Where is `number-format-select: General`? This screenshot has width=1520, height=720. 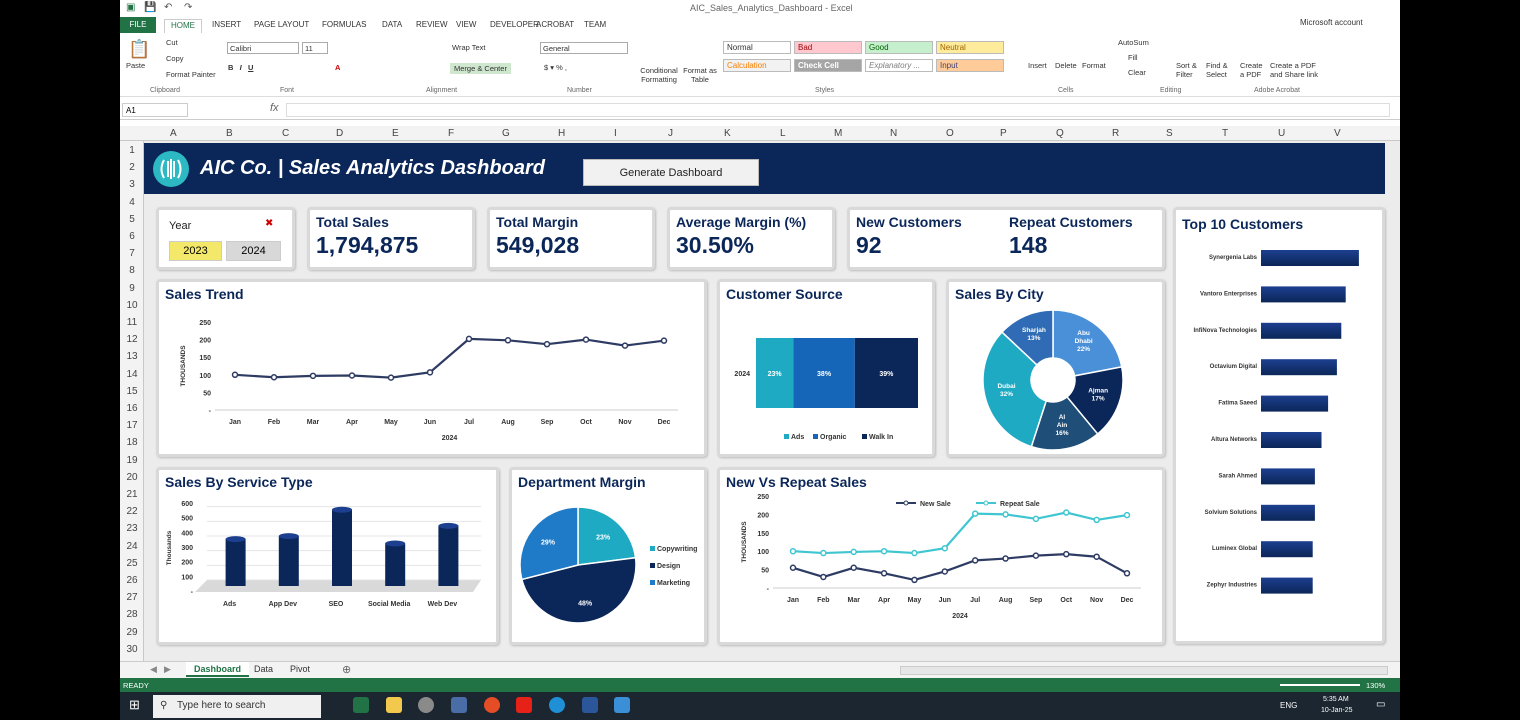
number-format-select: General is located at coordinates (584, 48).